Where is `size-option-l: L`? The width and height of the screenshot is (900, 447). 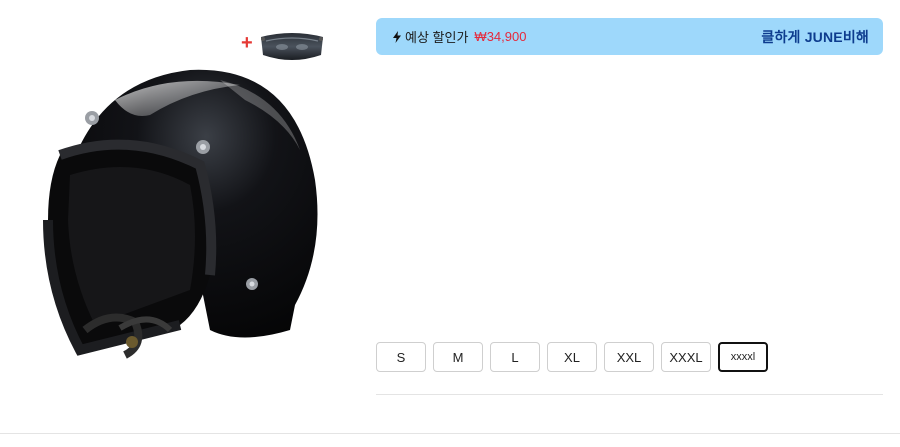
size-option-l: L is located at coordinates (515, 357).